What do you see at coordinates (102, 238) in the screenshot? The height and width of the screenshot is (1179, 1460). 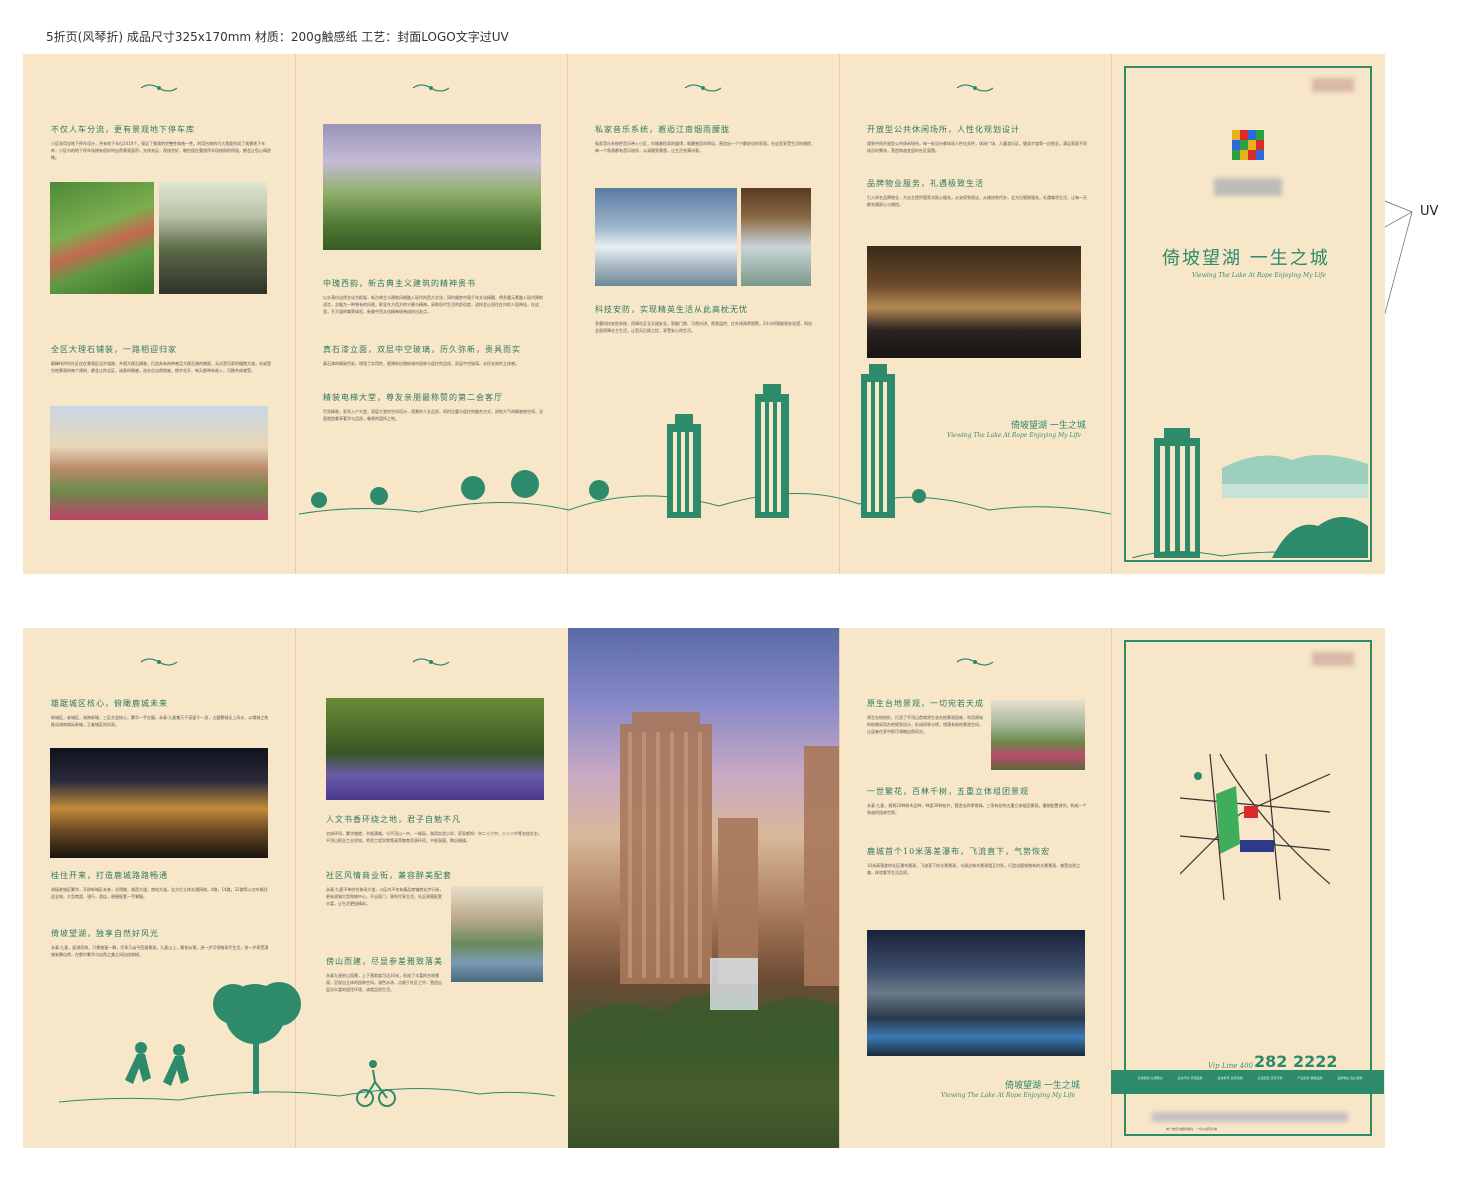 I see `garden-path-photo` at bounding box center [102, 238].